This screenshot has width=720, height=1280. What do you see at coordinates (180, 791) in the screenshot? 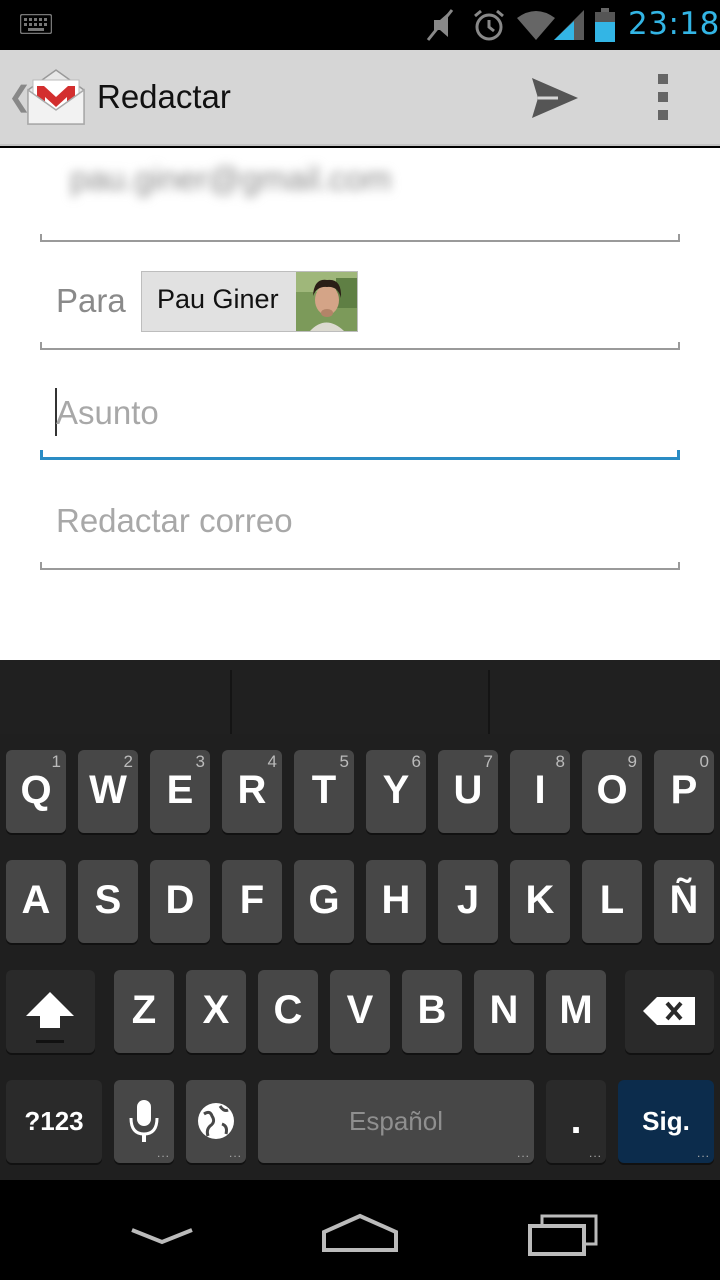
I see `key-e: E3` at bounding box center [180, 791].